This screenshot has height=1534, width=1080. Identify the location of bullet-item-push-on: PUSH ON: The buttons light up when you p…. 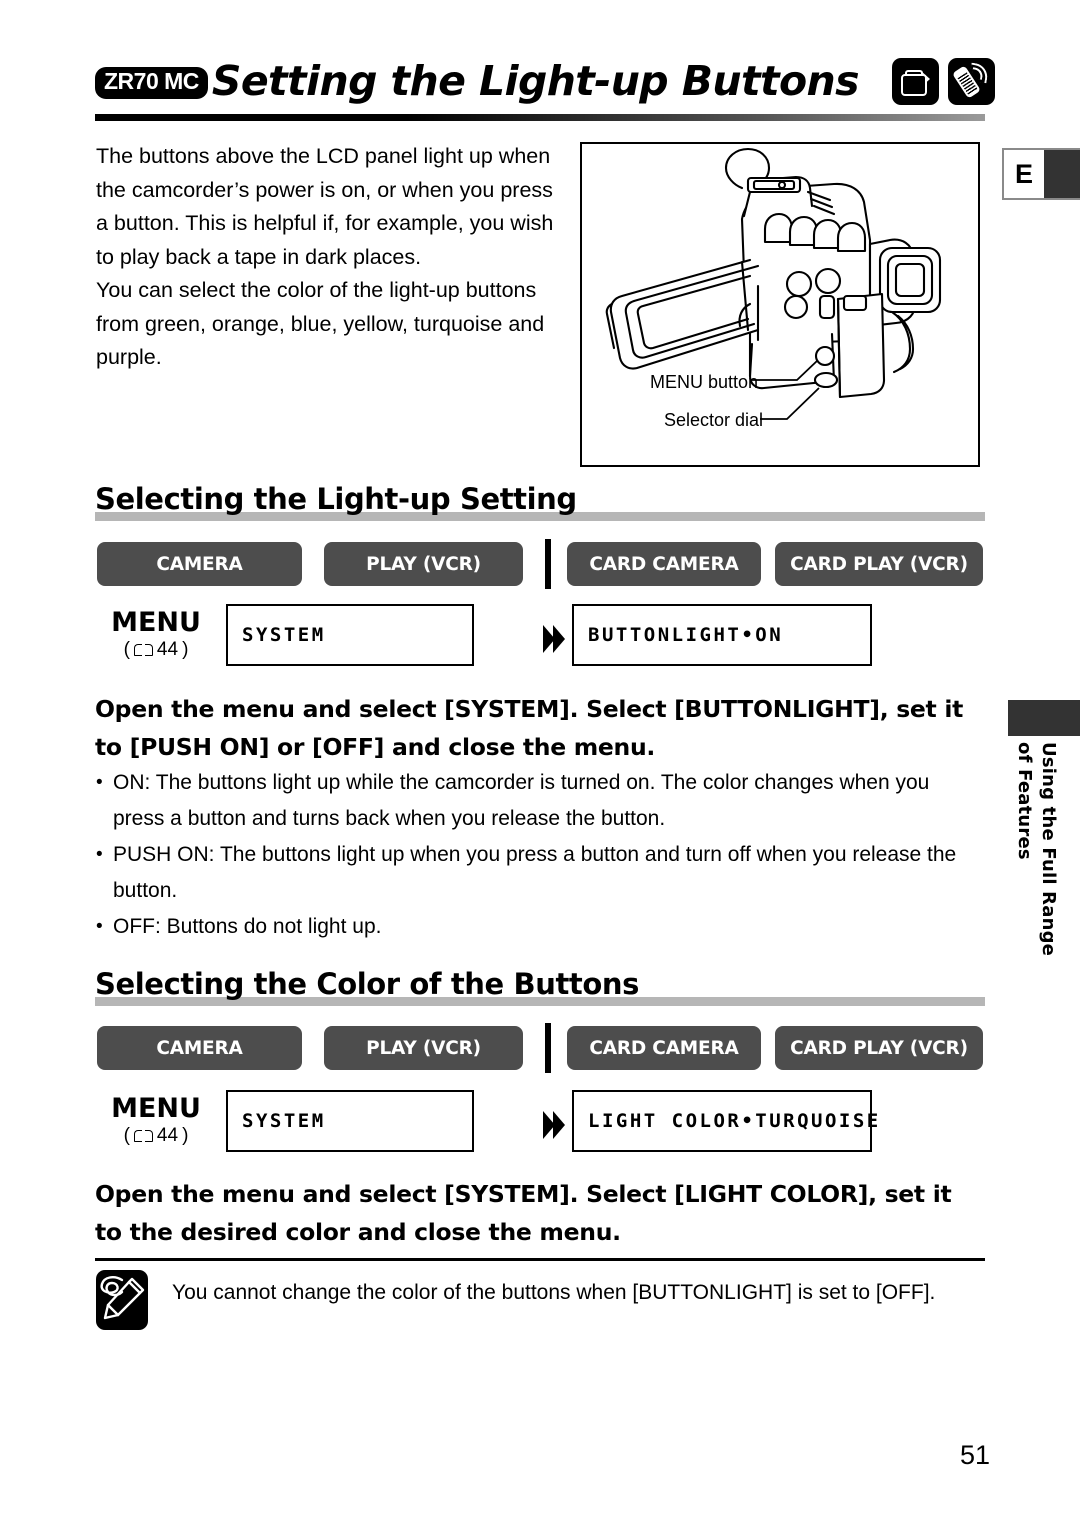
(540, 873).